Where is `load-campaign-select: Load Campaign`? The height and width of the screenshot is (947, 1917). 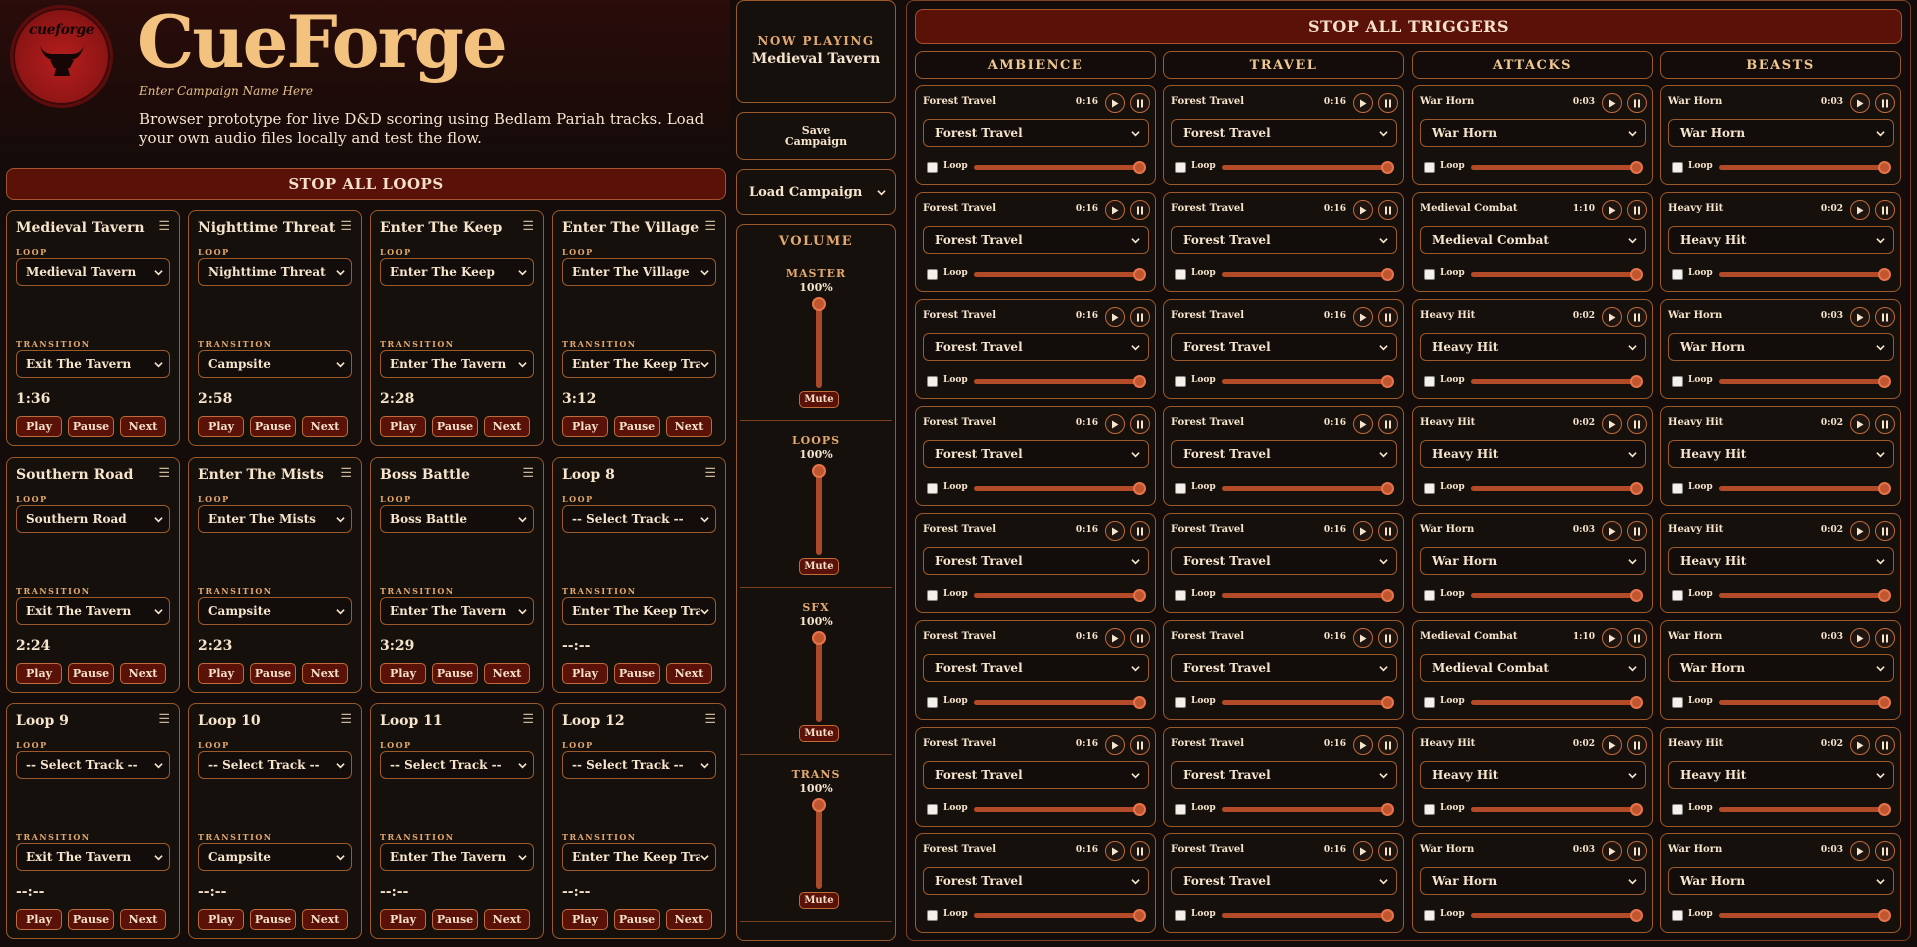 load-campaign-select: Load Campaign is located at coordinates (816, 192).